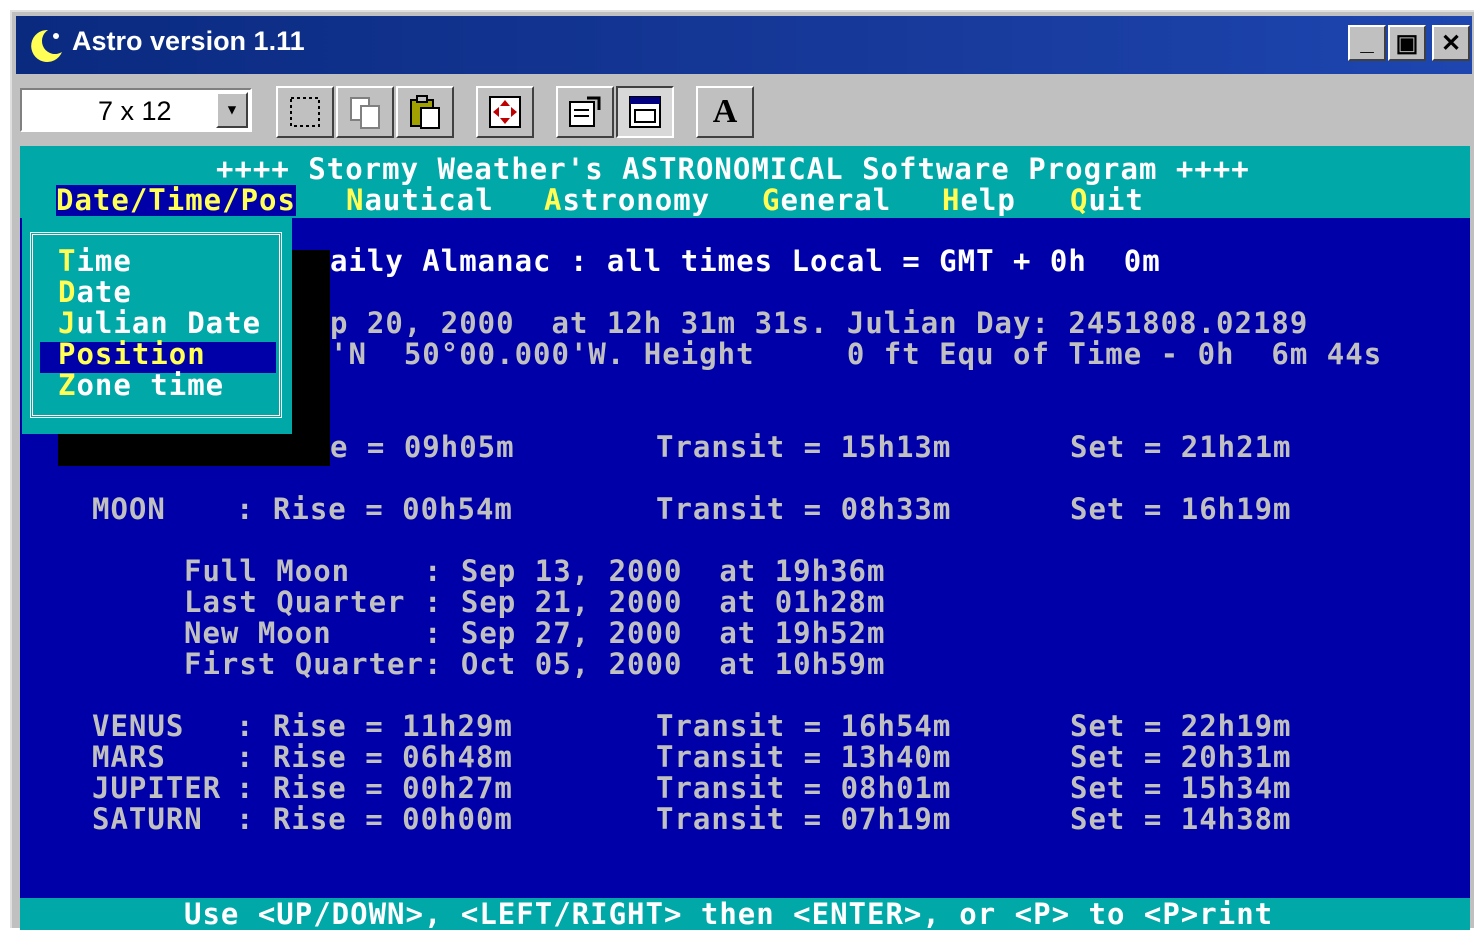 This screenshot has width=1474, height=930. I want to click on mars-set: Set = 20h31m, so click(1181, 757).